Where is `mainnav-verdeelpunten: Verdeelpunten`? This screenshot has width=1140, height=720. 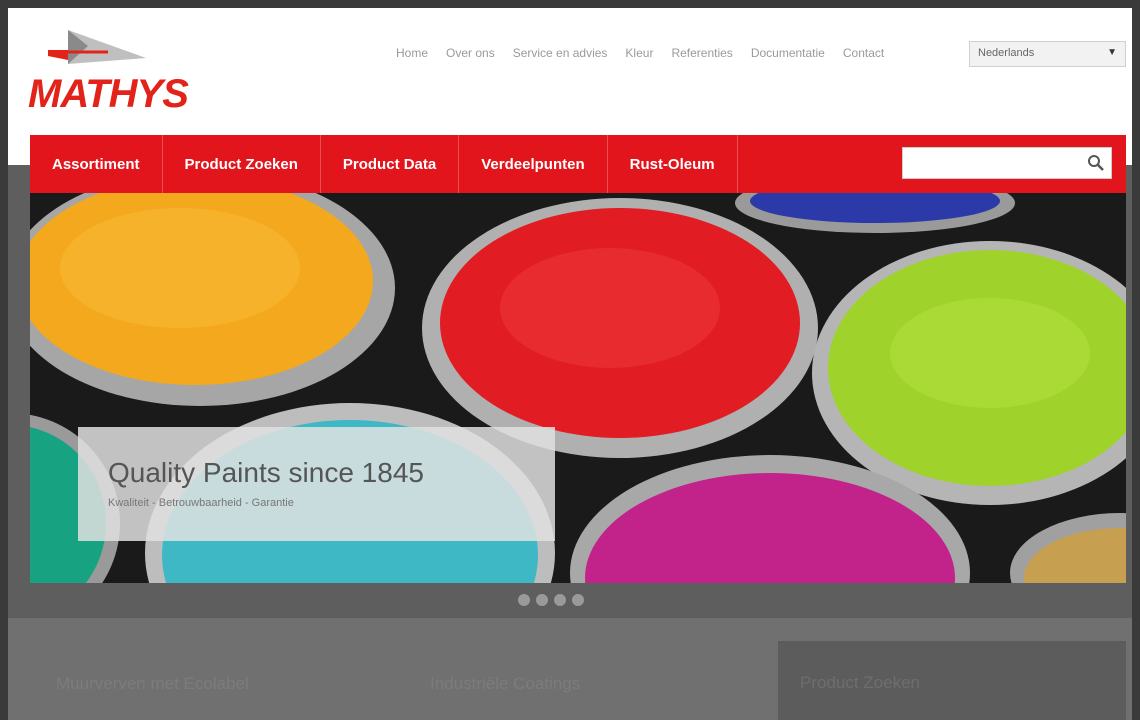
mainnav-verdeelpunten: Verdeelpunten is located at coordinates (533, 164).